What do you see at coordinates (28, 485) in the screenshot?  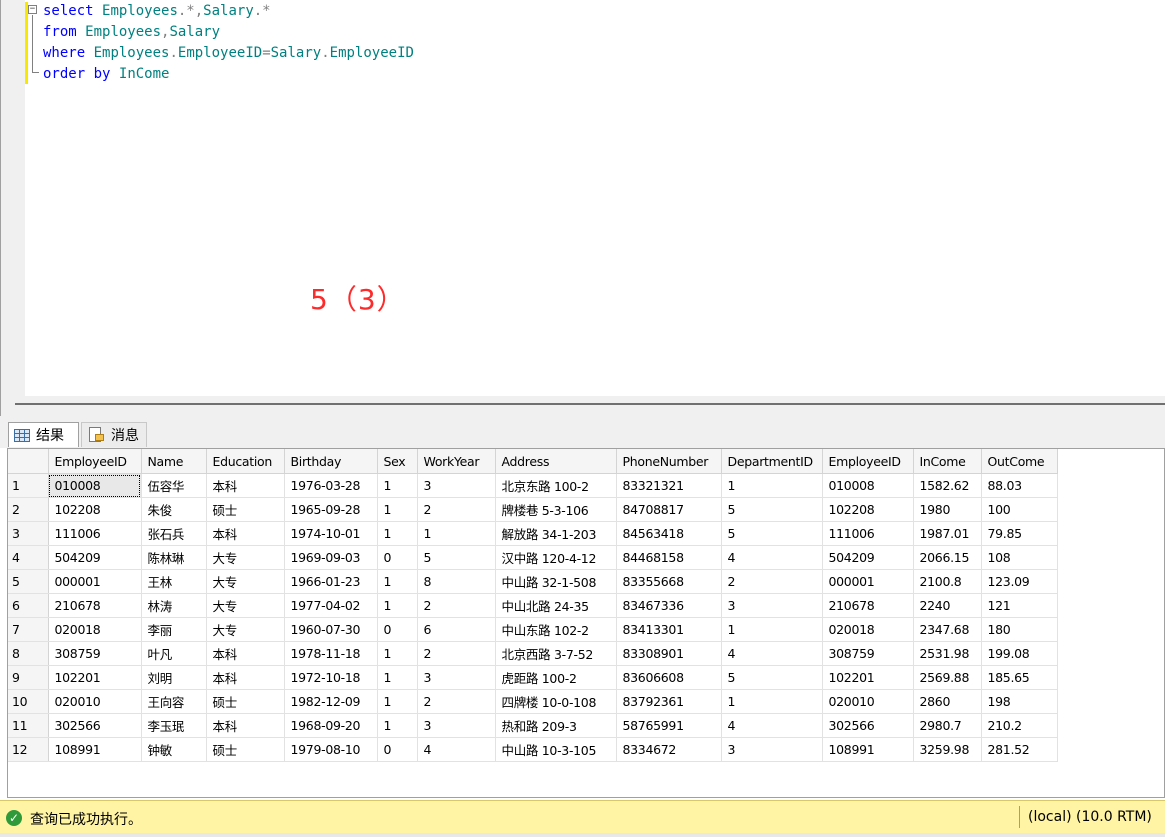 I see `row-number: 1` at bounding box center [28, 485].